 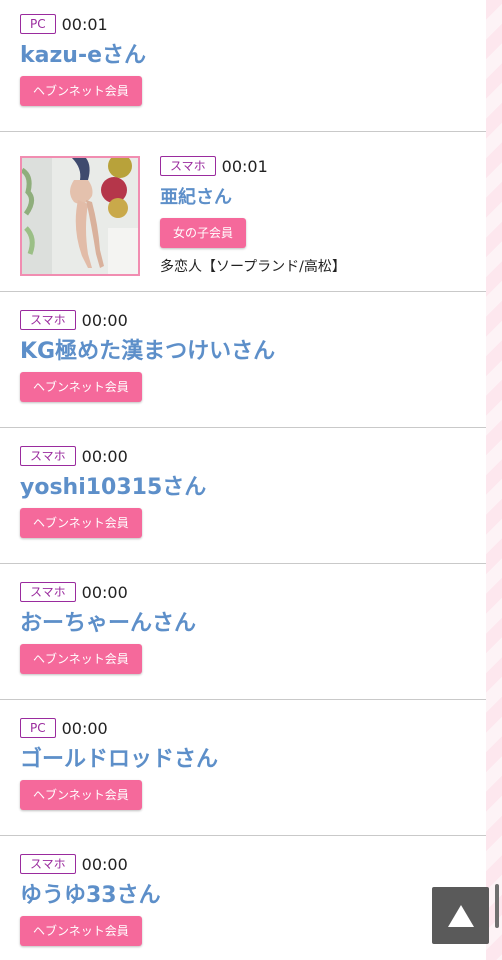 I want to click on list-item: PC 00:01 kazu-eさん ヘブンネット会員, so click(x=243, y=66).